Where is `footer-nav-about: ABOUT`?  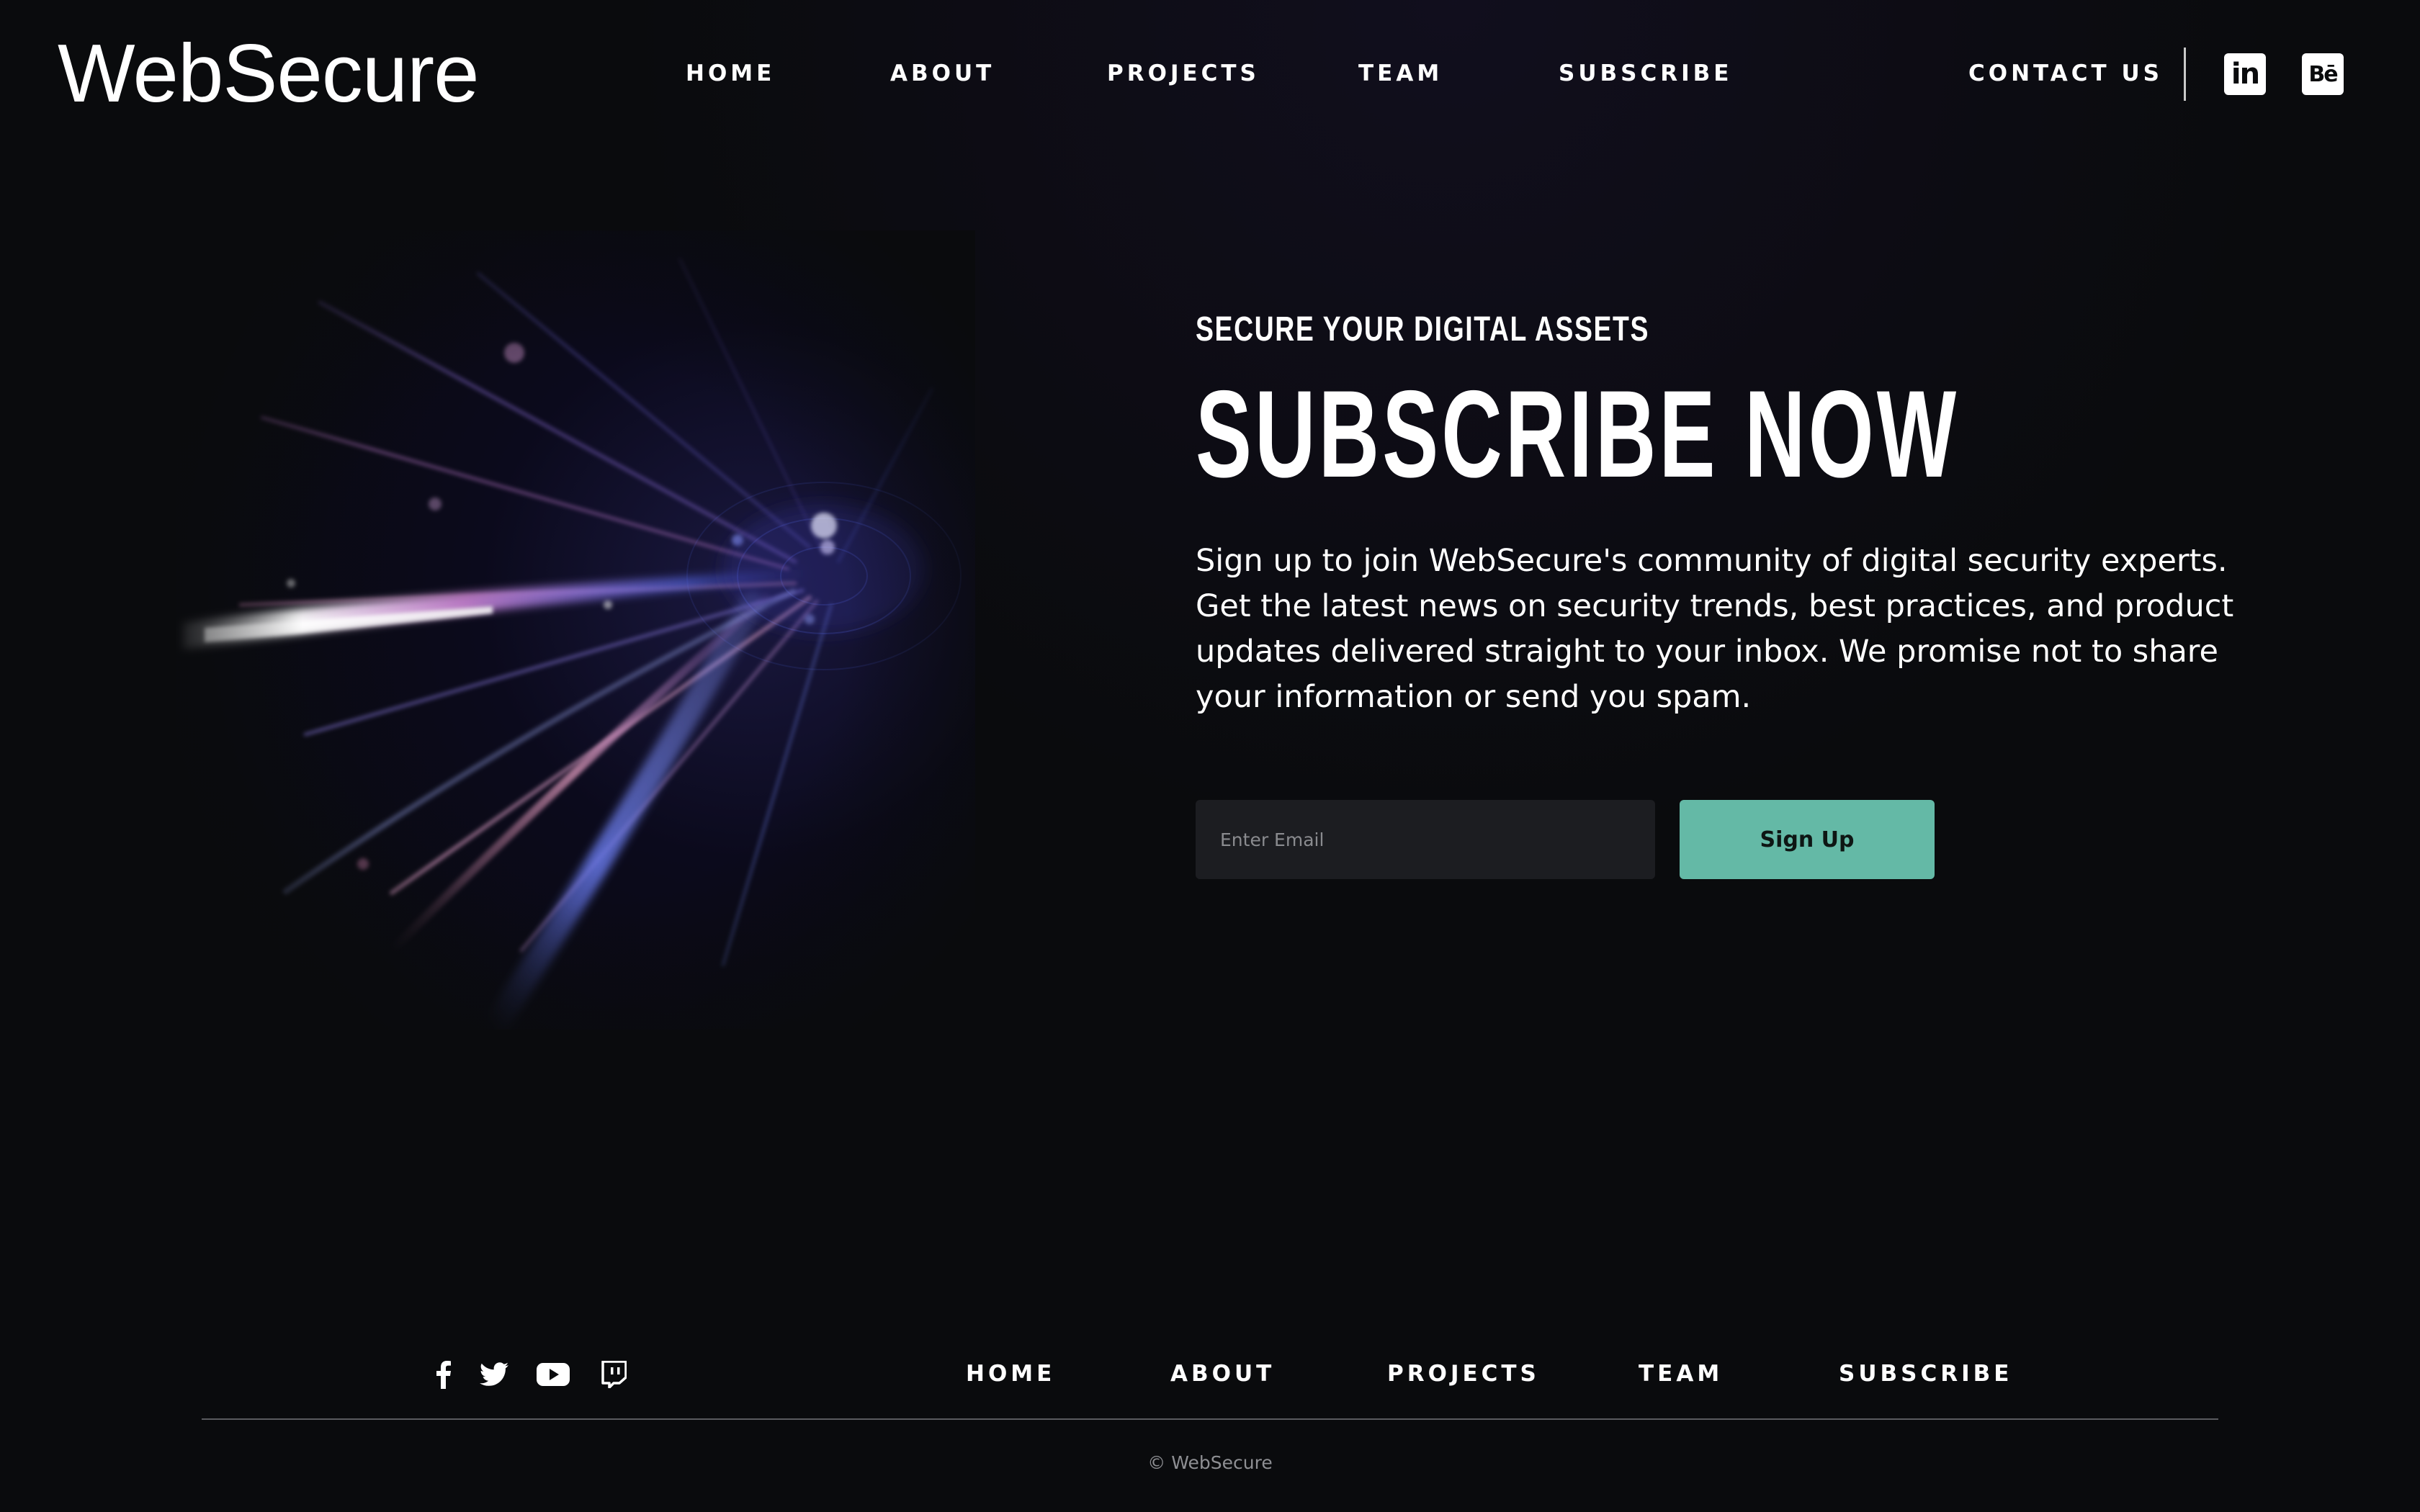
footer-nav-about: ABOUT is located at coordinates (1222, 1374).